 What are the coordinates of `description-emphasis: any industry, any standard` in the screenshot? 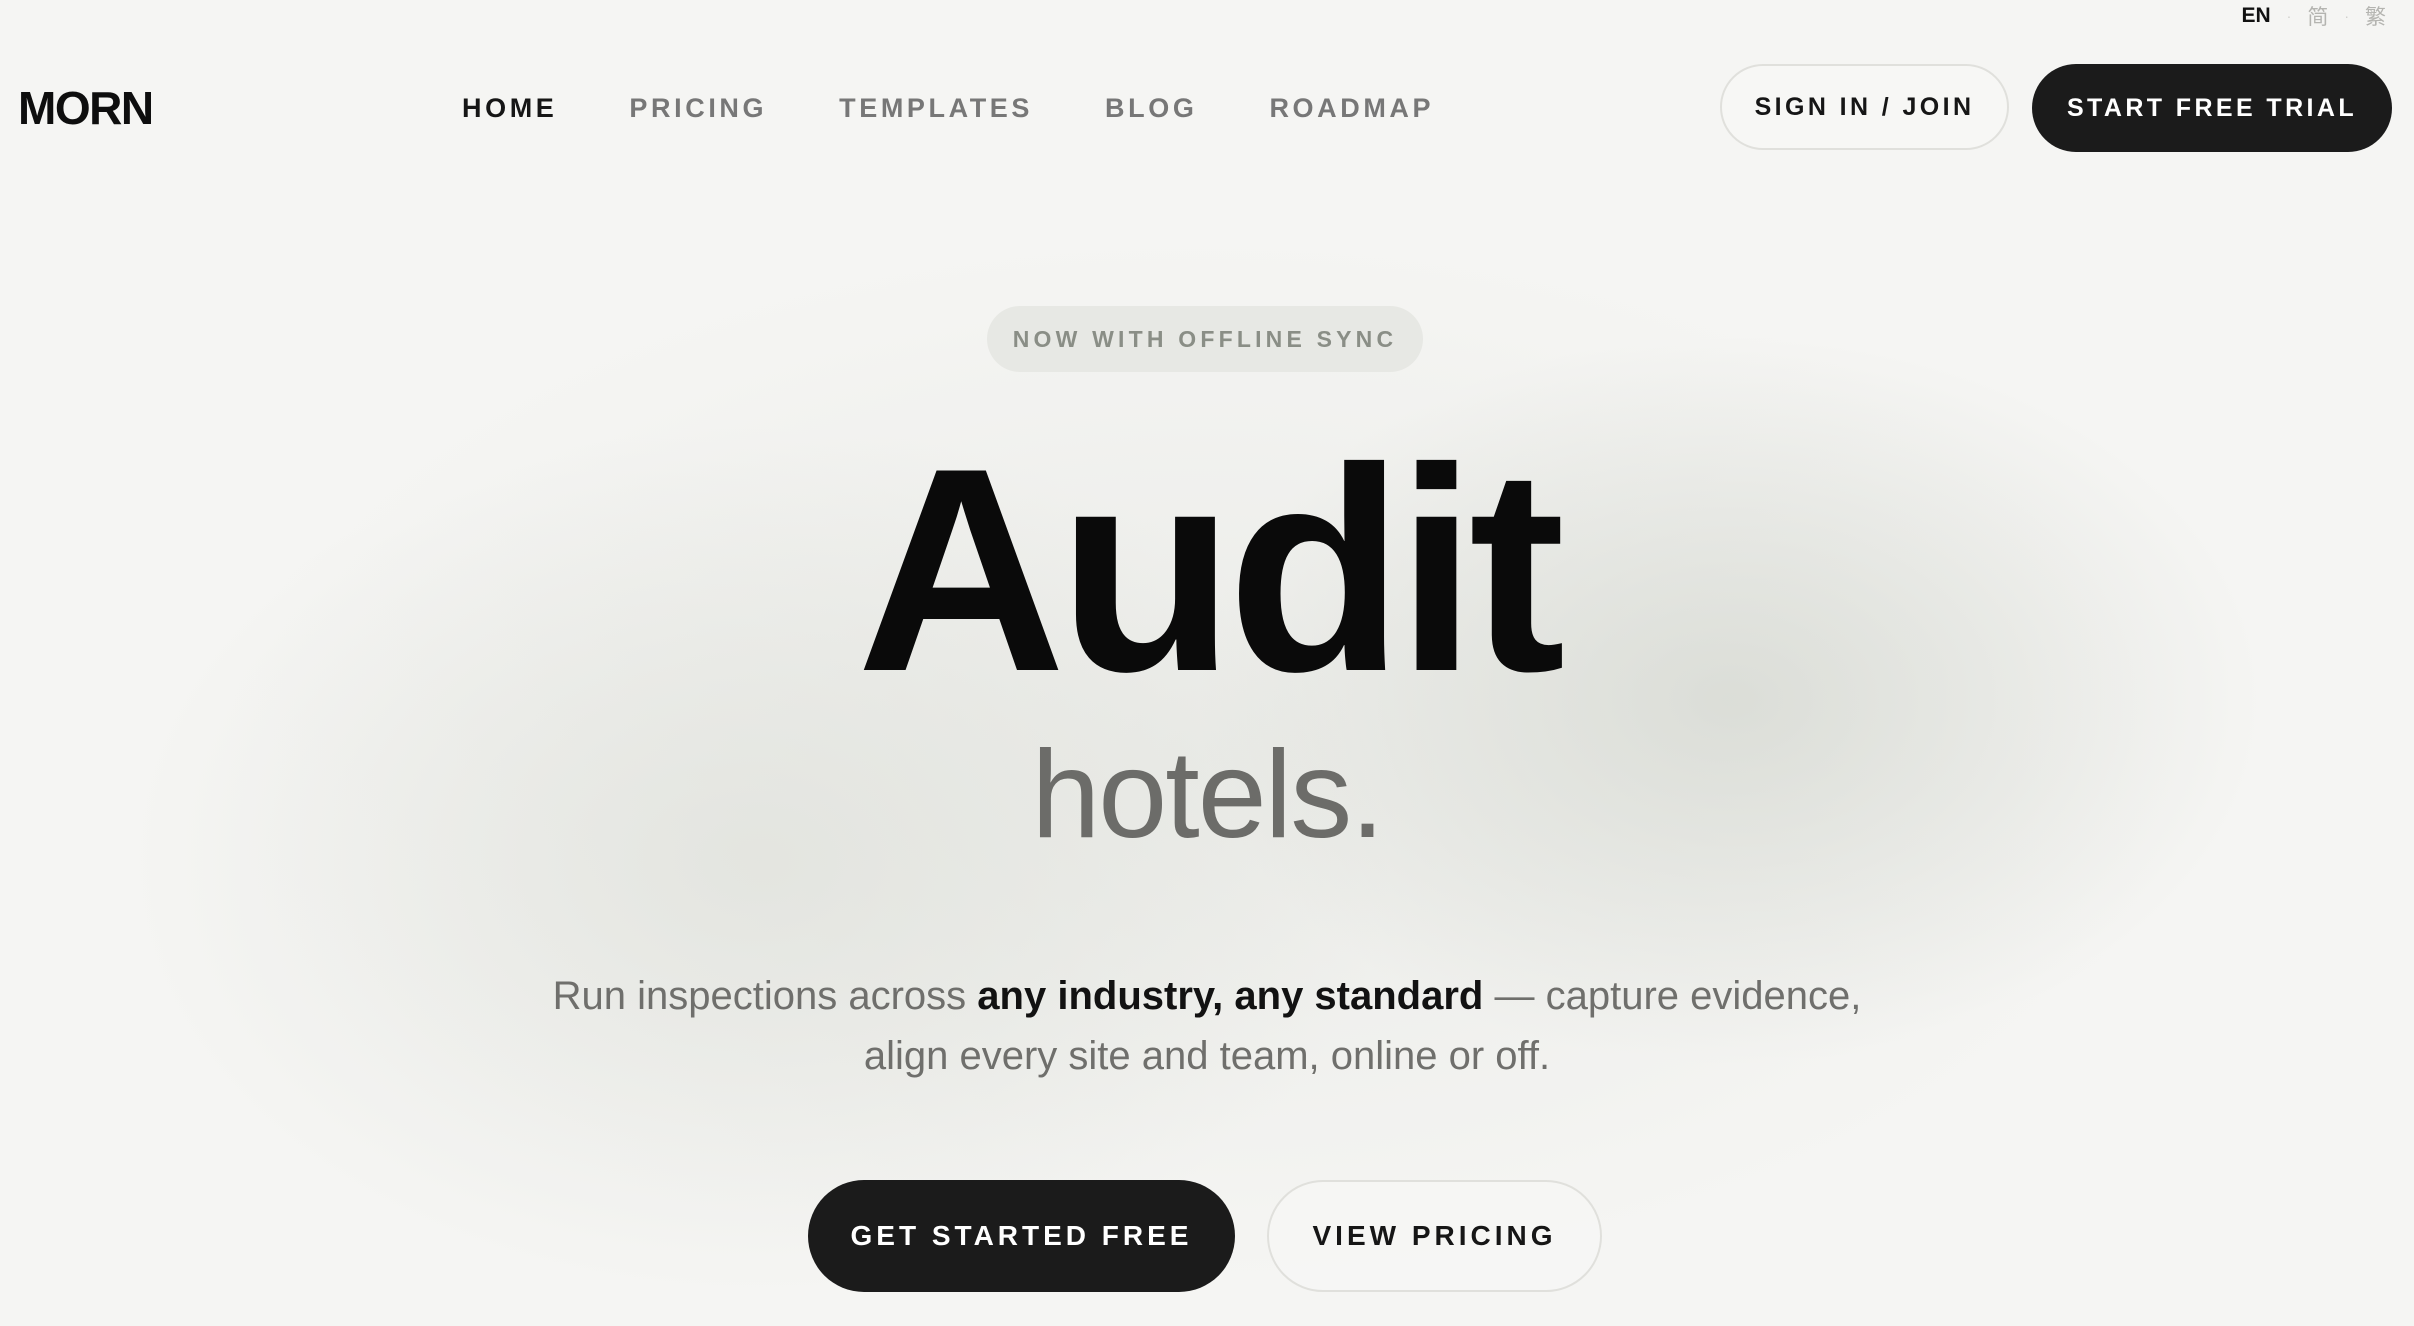 It's located at (1230, 996).